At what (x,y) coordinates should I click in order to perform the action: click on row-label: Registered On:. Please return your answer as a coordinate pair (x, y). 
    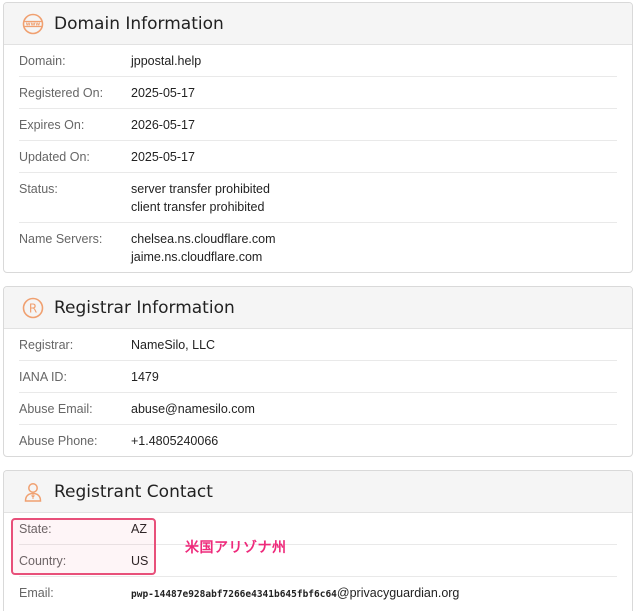
    Looking at the image, I should click on (61, 93).